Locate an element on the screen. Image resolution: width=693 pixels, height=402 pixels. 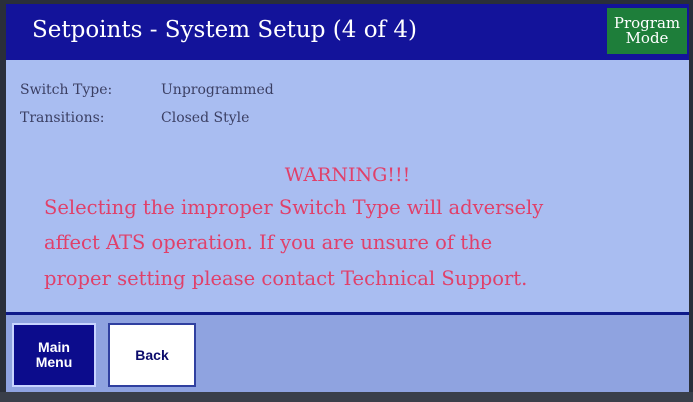
main-menu-label-line2: Menu is located at coordinates (54, 362).